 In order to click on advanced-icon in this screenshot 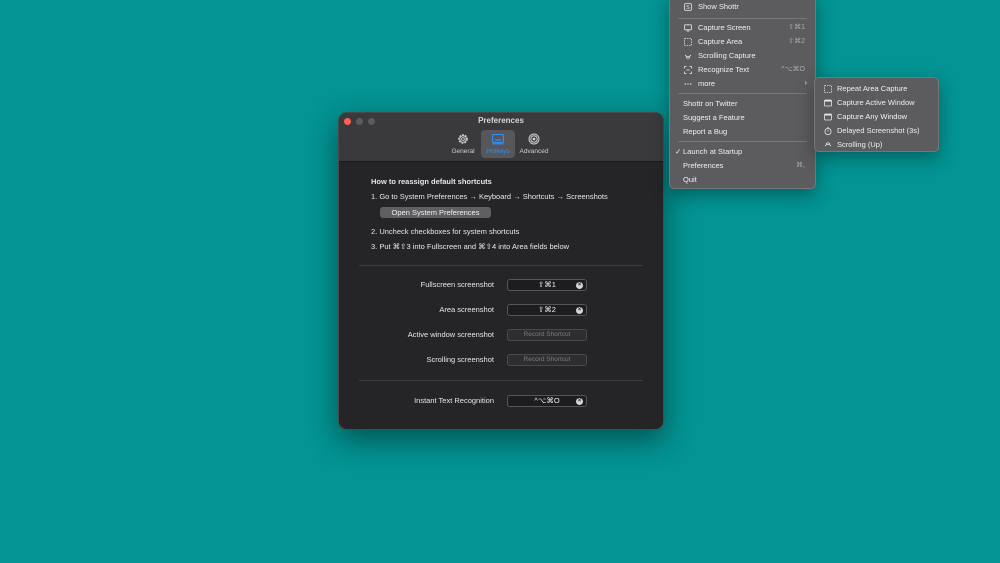, I will do `click(534, 139)`.